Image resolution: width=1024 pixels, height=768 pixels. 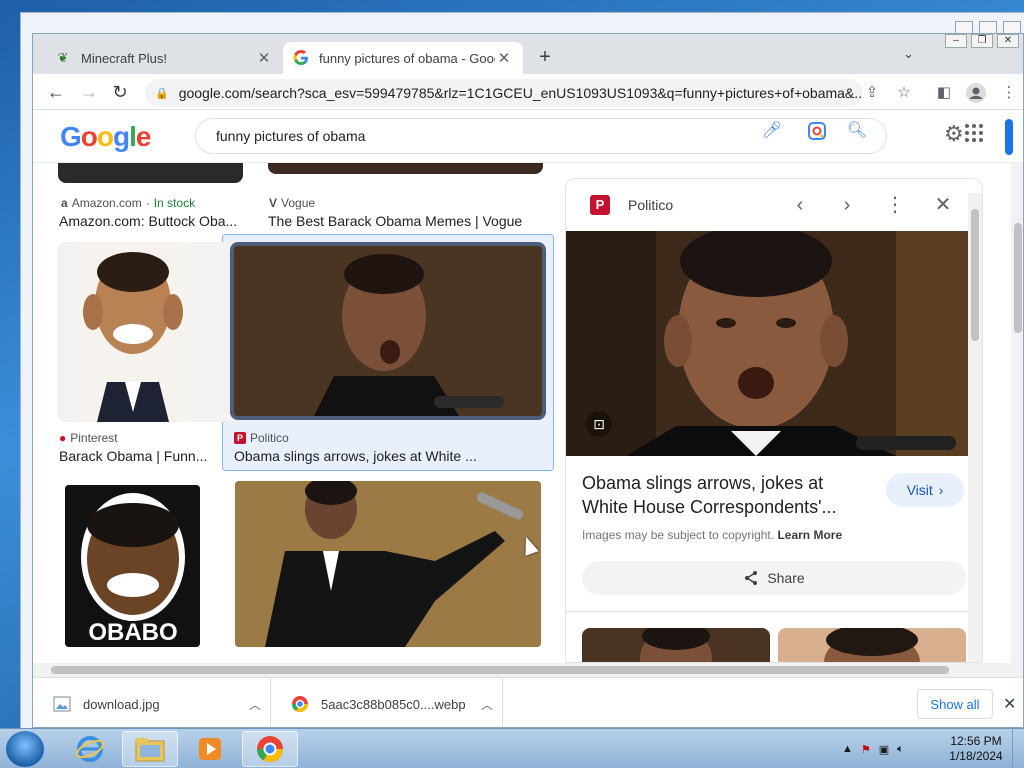 I want to click on show-all-button: Show all, so click(x=955, y=704).